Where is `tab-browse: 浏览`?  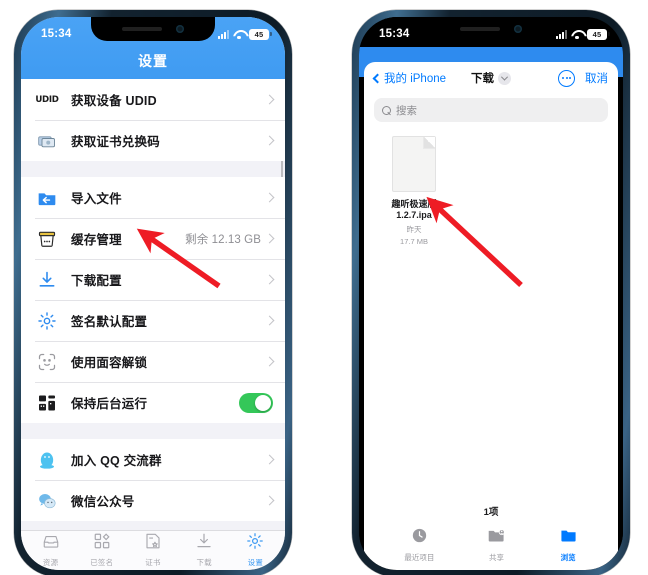 tab-browse: 浏览 is located at coordinates (568, 545).